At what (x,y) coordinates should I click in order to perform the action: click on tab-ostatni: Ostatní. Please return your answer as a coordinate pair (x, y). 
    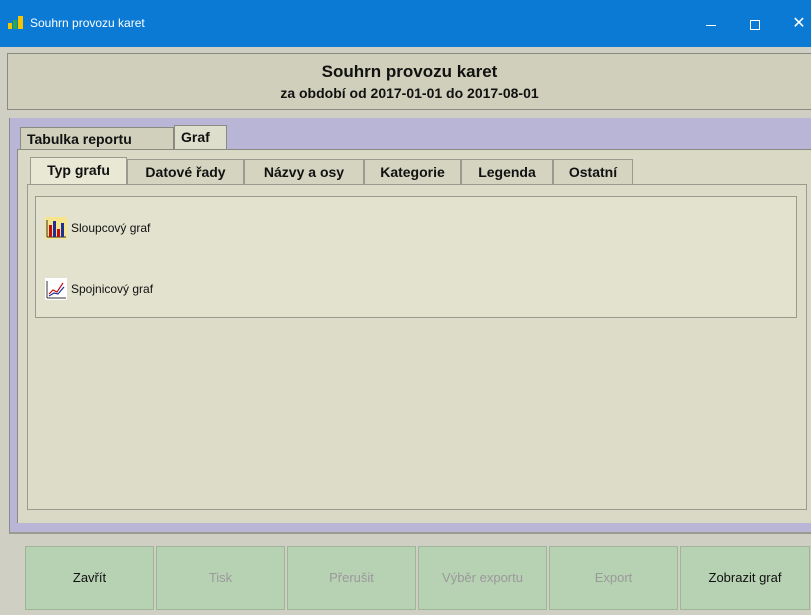
    Looking at the image, I should click on (593, 171).